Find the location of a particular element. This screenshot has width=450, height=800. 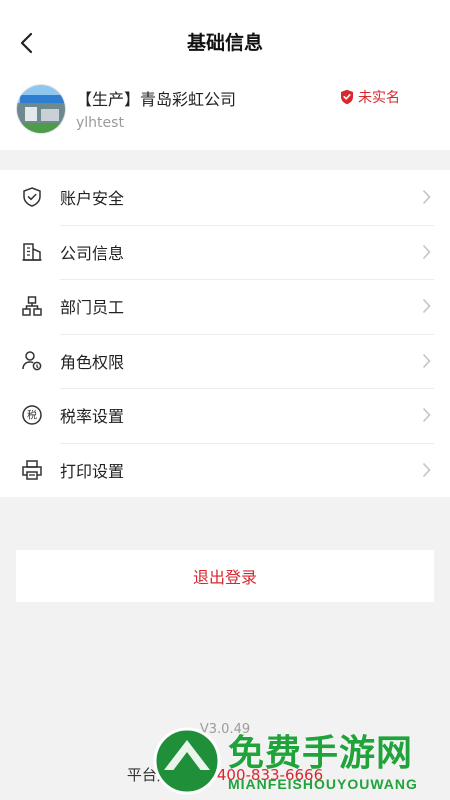

building-icon is located at coordinates (32, 252).